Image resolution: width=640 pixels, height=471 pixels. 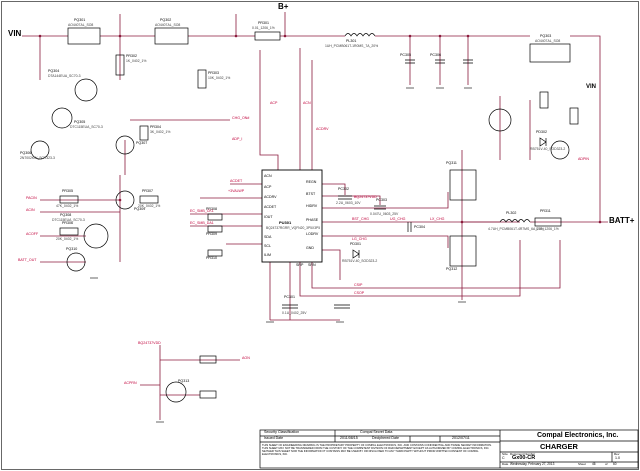 I want to click on comp-val: DTC115EUA_SC70-3, so click(x=68, y=220).